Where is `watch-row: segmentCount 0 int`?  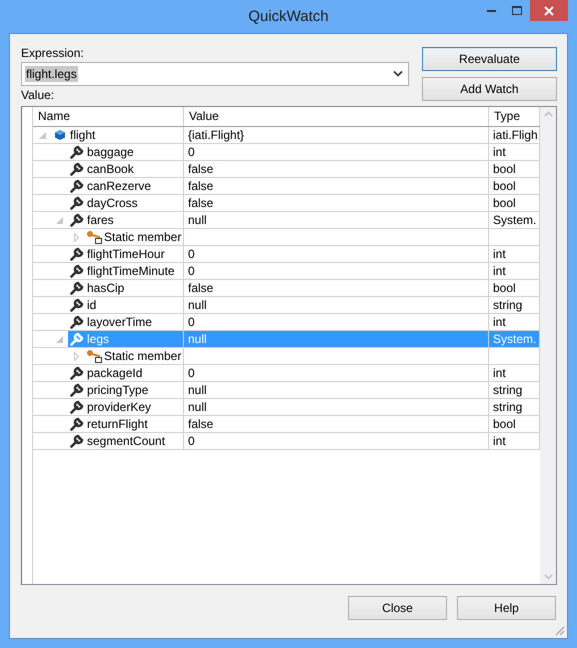
watch-row: segmentCount 0 int is located at coordinates (286, 441).